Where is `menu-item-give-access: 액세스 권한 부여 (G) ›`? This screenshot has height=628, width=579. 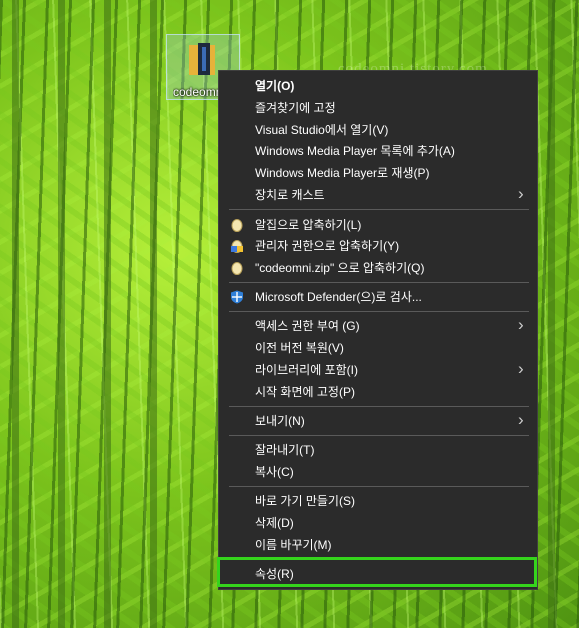 menu-item-give-access: 액세스 권한 부여 (G) › is located at coordinates (378, 326).